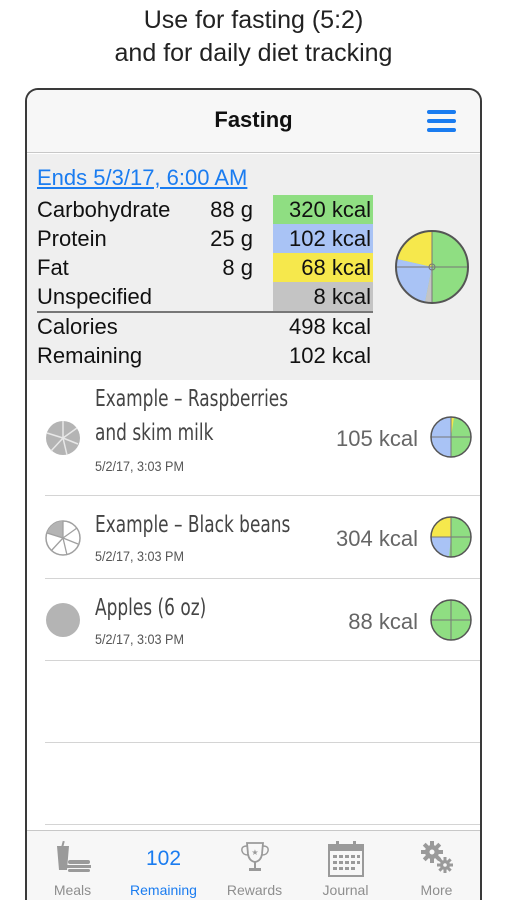 Image resolution: width=507 pixels, height=900 pixels. What do you see at coordinates (94, 296) in the screenshot?
I see `nutrient-label: Unspecified` at bounding box center [94, 296].